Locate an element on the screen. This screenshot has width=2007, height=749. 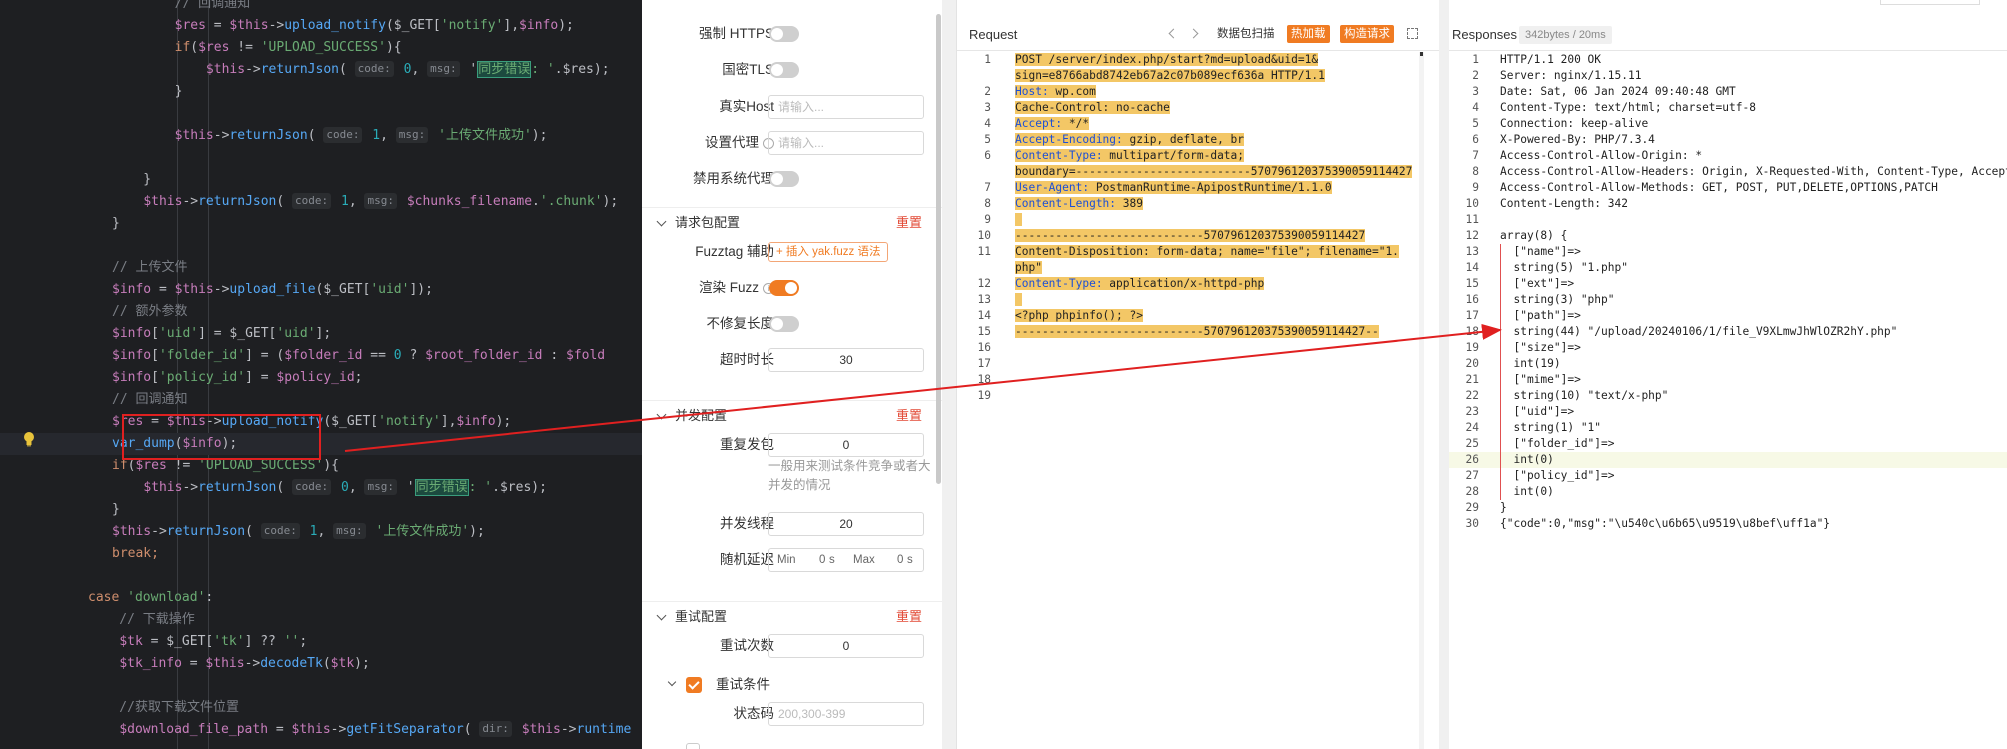
code-line: // 上传文件 is located at coordinates (321, 268).